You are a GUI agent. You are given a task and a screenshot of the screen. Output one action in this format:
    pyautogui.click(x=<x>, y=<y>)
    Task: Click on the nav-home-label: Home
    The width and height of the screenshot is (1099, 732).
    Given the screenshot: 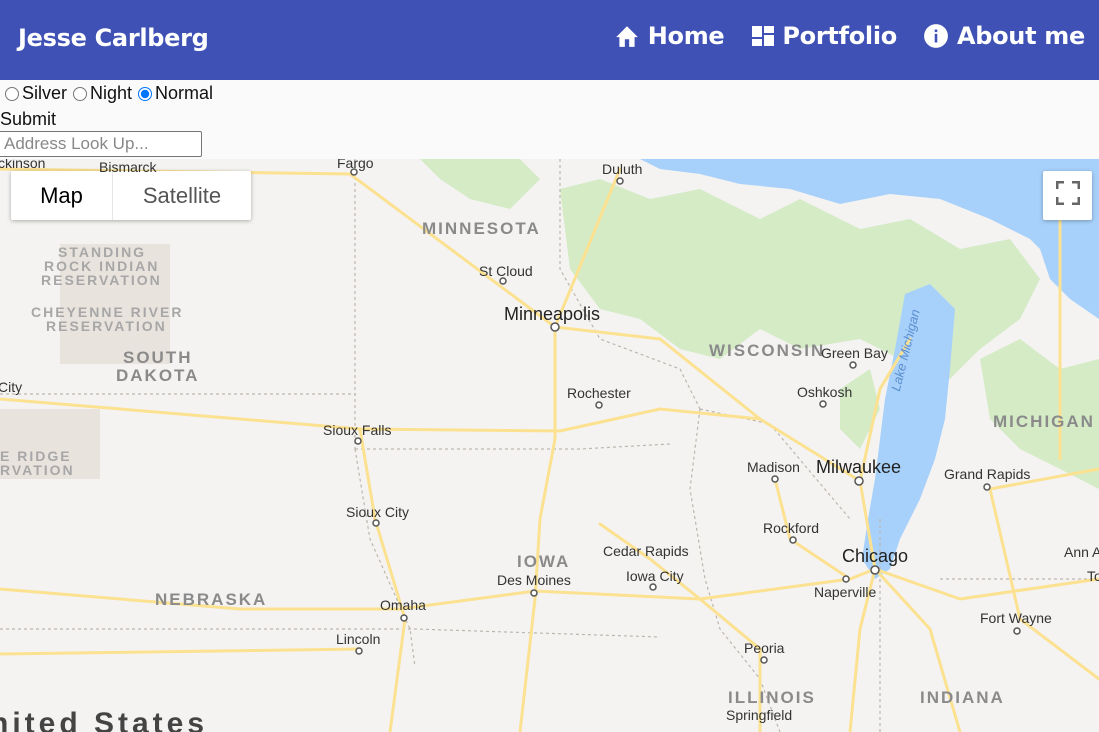 What is the action you would take?
    pyautogui.click(x=686, y=36)
    